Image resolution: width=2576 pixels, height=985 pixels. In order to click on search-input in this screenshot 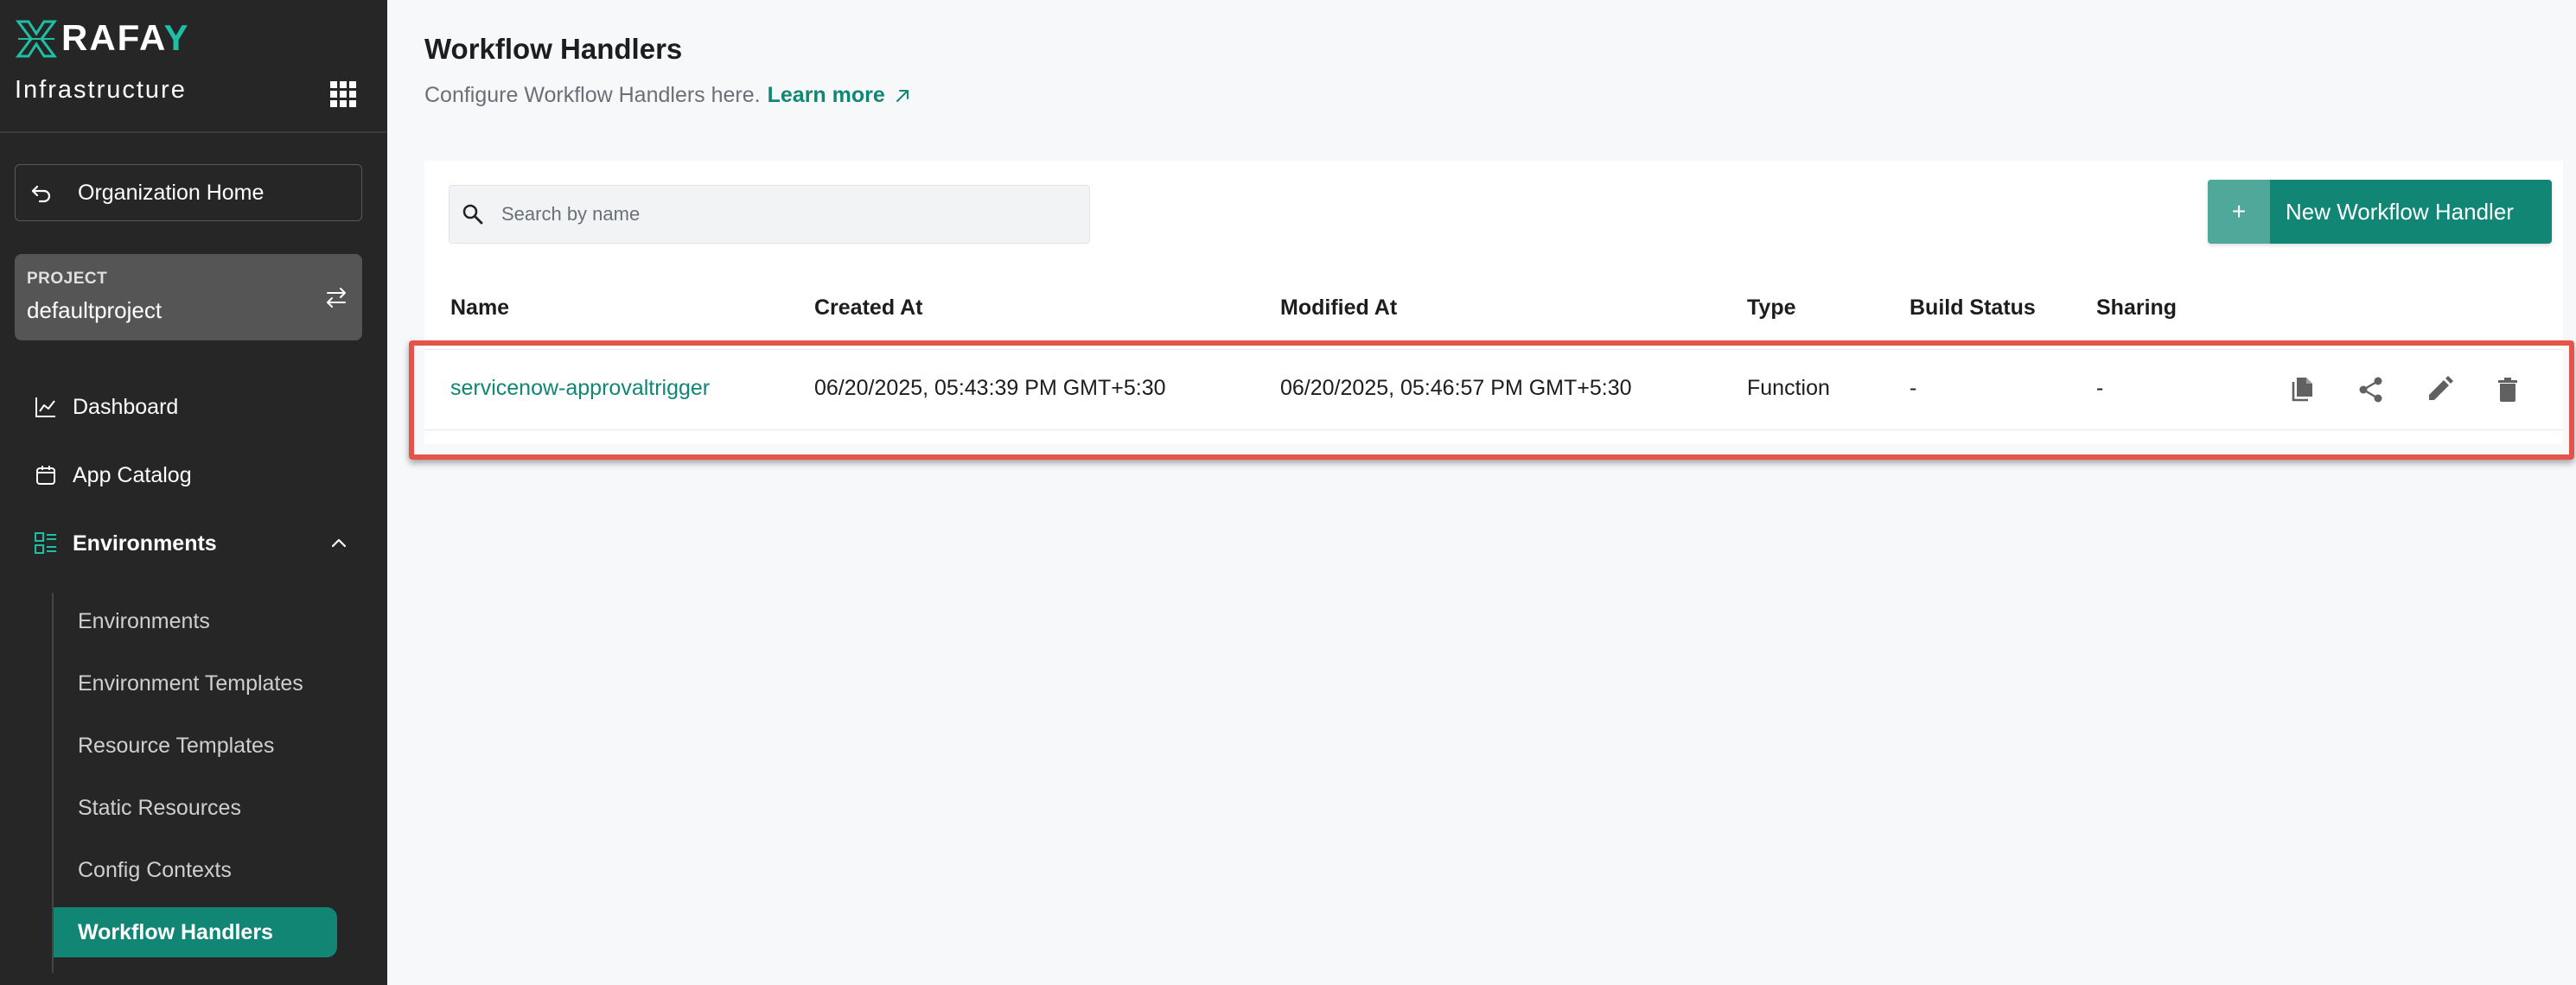, I will do `click(778, 214)`.